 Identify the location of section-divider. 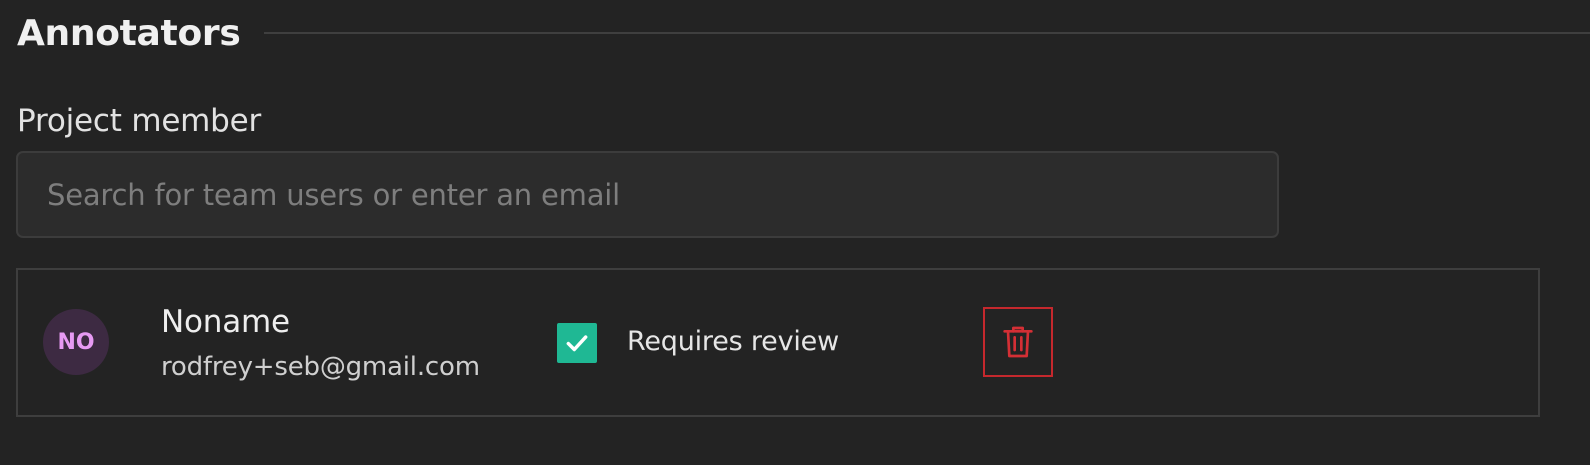
(927, 33).